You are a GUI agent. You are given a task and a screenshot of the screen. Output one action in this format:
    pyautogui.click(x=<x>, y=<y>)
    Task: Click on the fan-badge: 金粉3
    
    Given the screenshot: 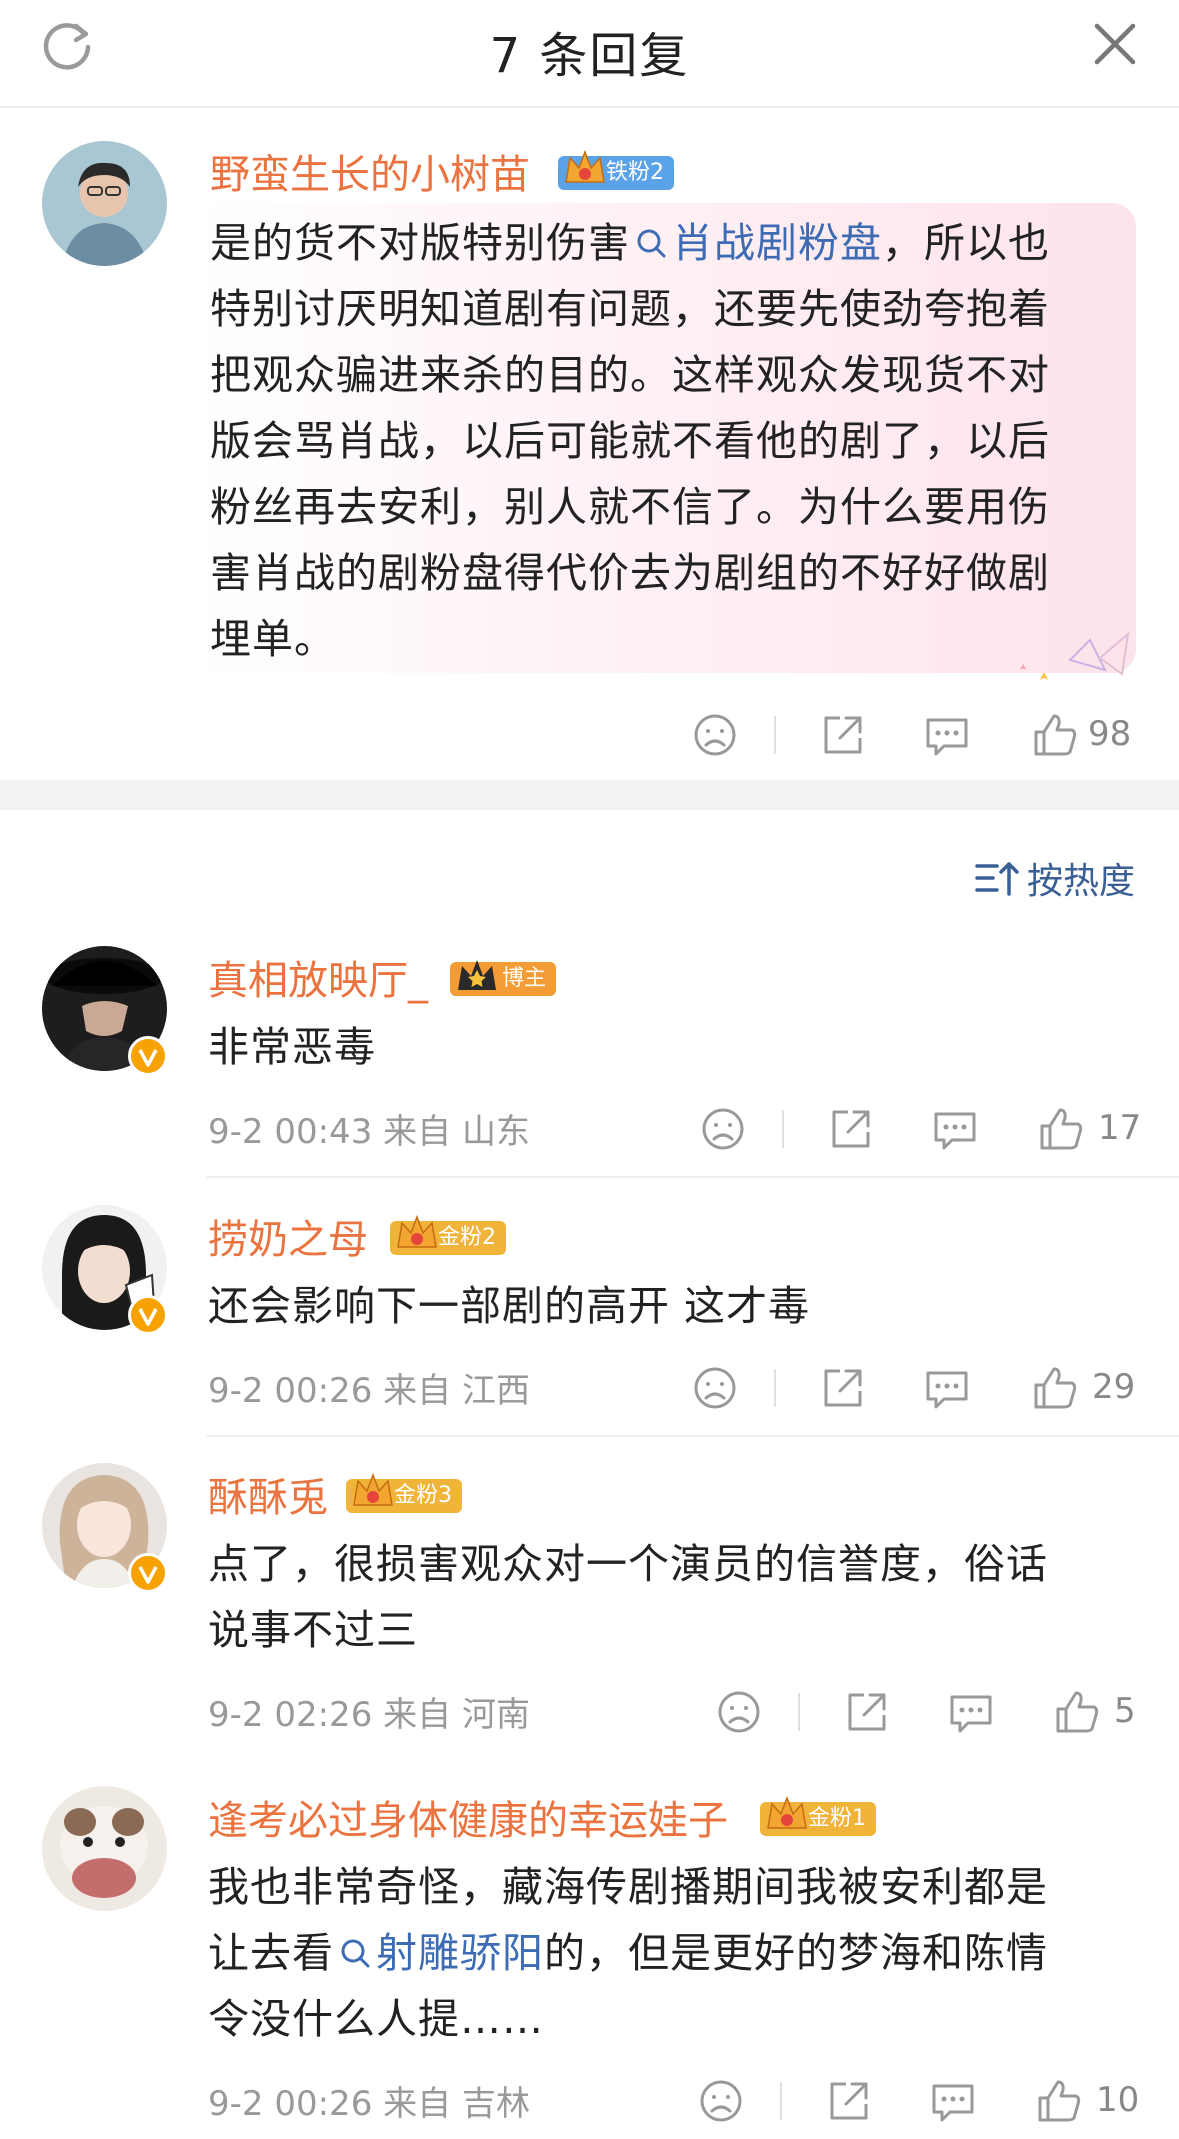 What is the action you would take?
    pyautogui.click(x=404, y=1492)
    